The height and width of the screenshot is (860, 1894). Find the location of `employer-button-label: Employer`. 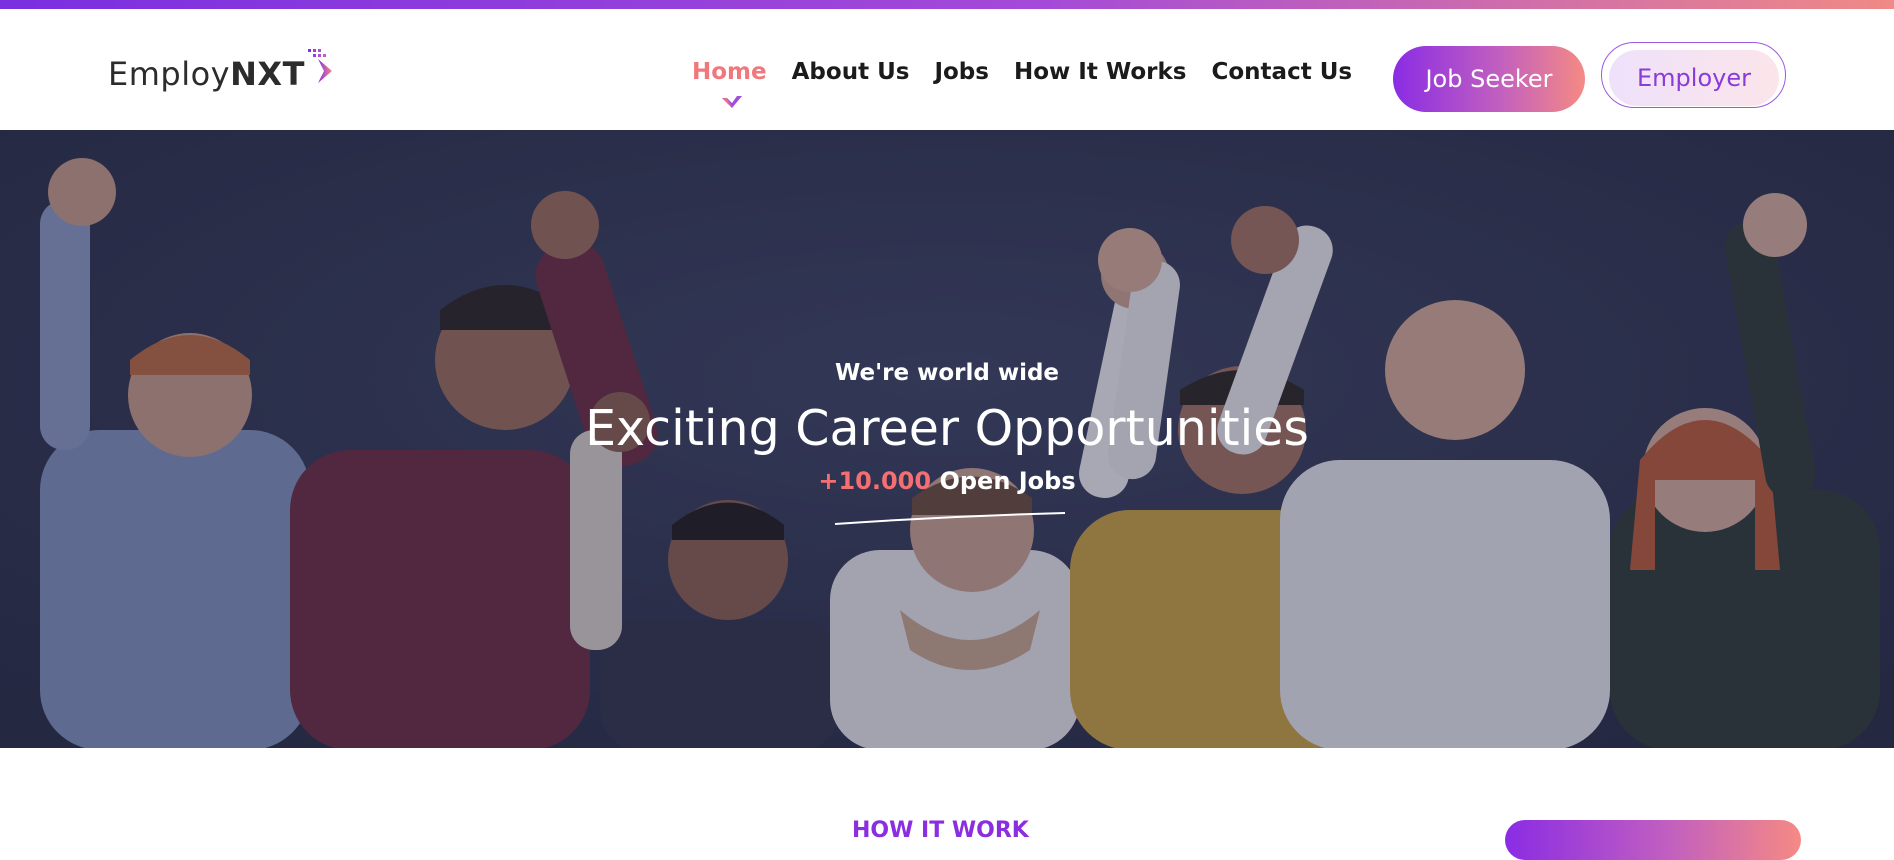

employer-button-label: Employer is located at coordinates (1694, 78).